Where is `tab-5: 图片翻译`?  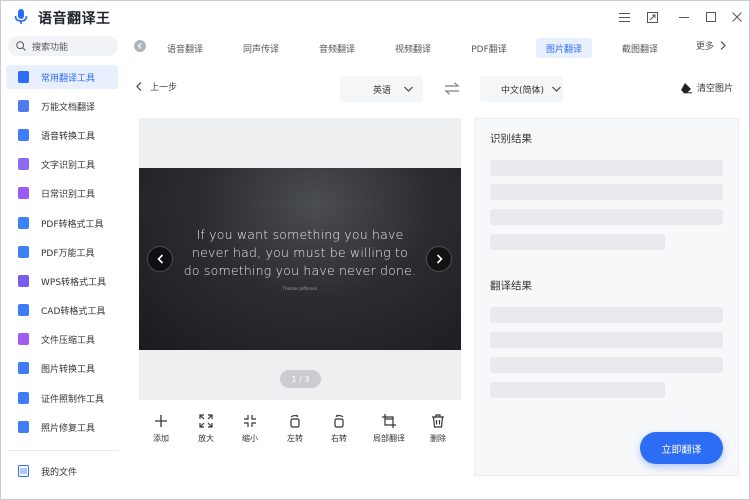
tab-5: 图片翻译 is located at coordinates (564, 48).